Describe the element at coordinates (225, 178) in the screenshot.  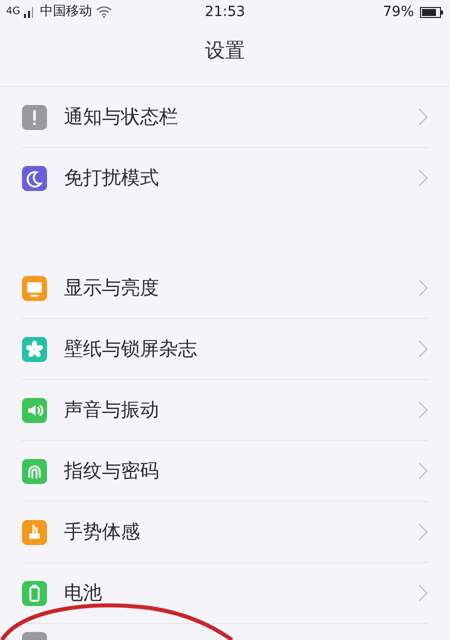
I see `settings-row: 免打扰模式` at that location.